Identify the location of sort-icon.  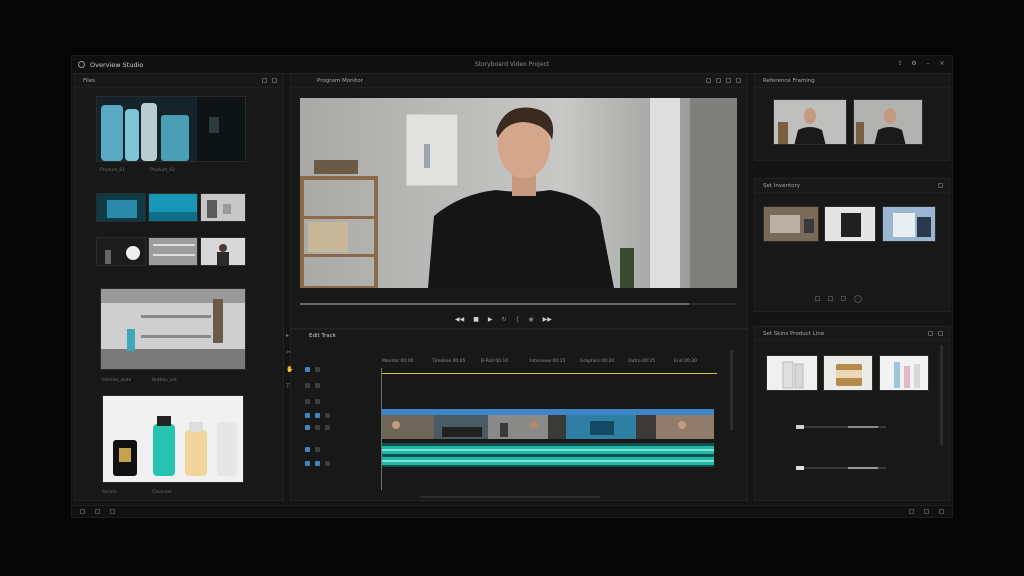
(843, 298).